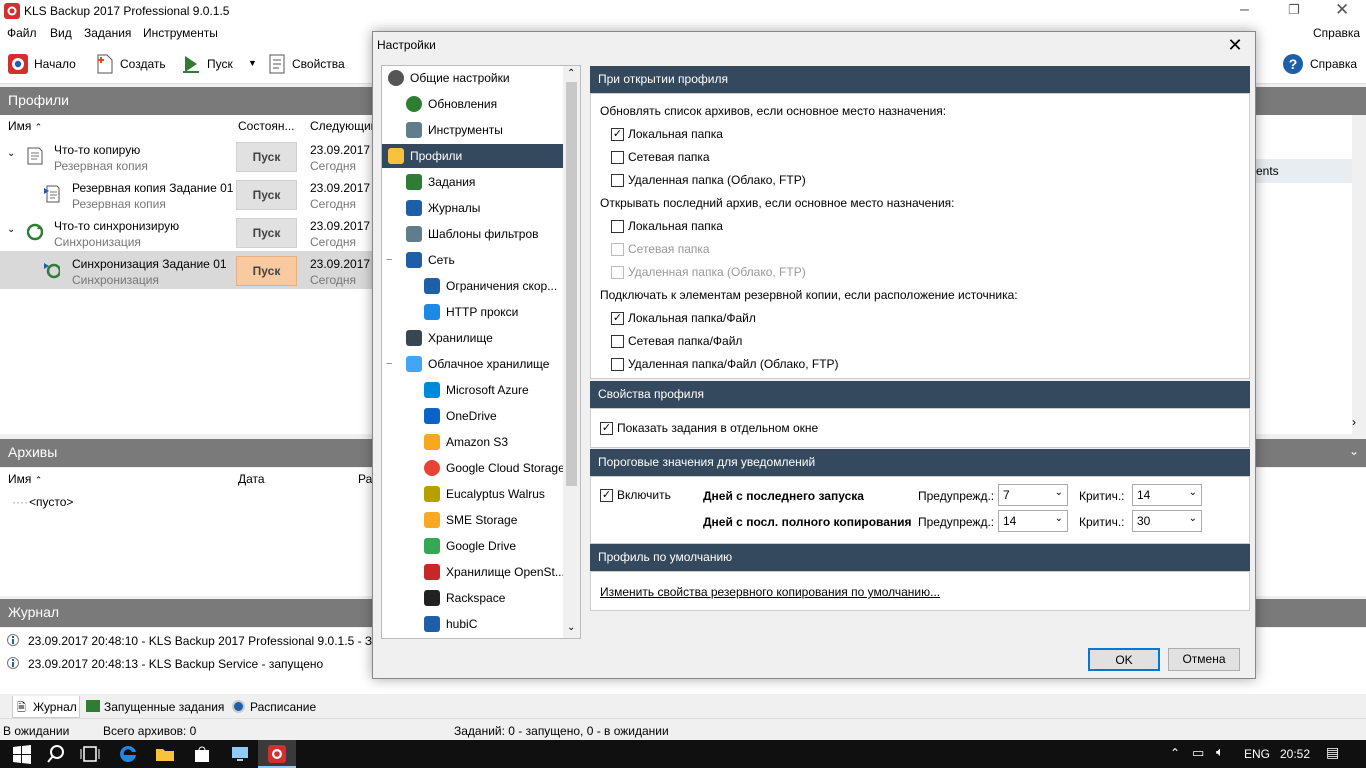 The width and height of the screenshot is (1366, 768). Describe the element at coordinates (473, 182) in the screenshot. I see `tree-item: Задания` at that location.